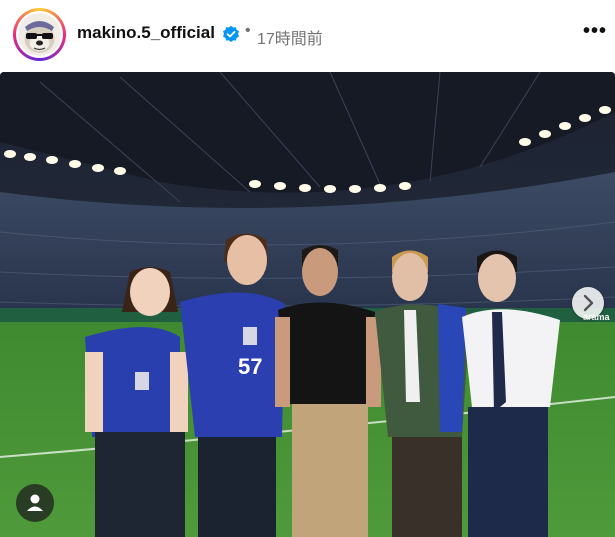 The height and width of the screenshot is (537, 615). Describe the element at coordinates (231, 33) in the screenshot. I see `verified-badge-icon` at that location.